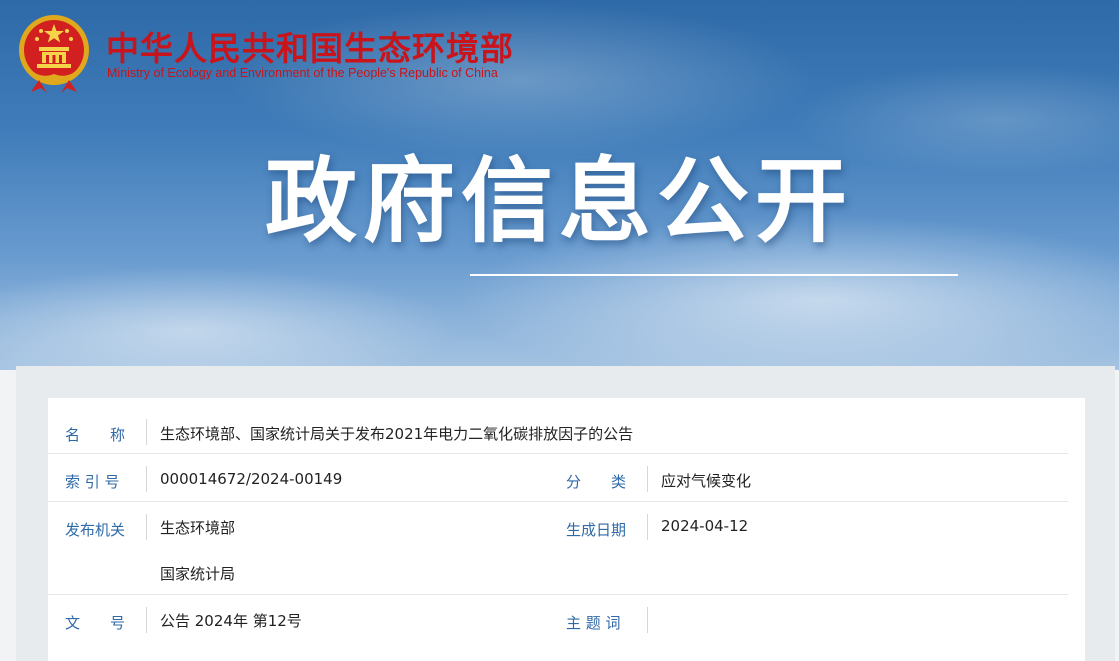 Image resolution: width=1119 pixels, height=661 pixels. What do you see at coordinates (397, 434) in the screenshot?
I see `name-value: 生态环境部、国家统计局关于发布2021年电力二氧化碳排放因子的公告` at bounding box center [397, 434].